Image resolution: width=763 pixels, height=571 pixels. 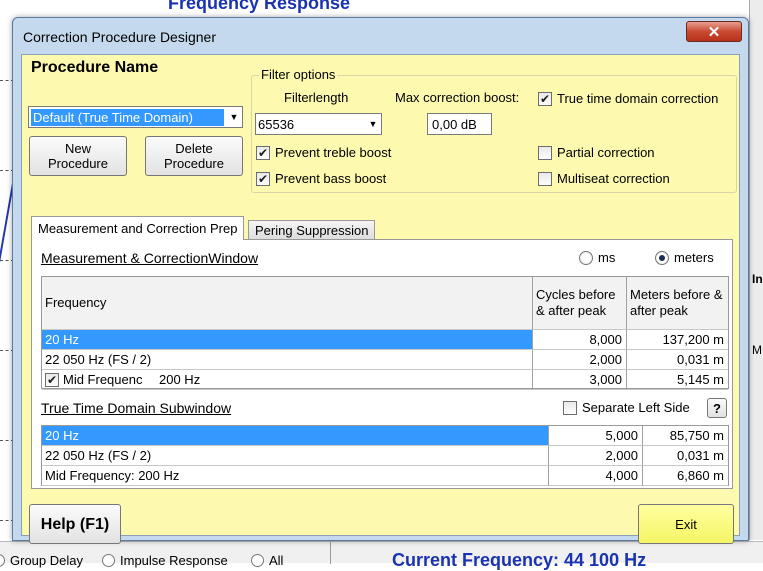 I want to click on cycles-cell: 8,000, so click(x=580, y=340).